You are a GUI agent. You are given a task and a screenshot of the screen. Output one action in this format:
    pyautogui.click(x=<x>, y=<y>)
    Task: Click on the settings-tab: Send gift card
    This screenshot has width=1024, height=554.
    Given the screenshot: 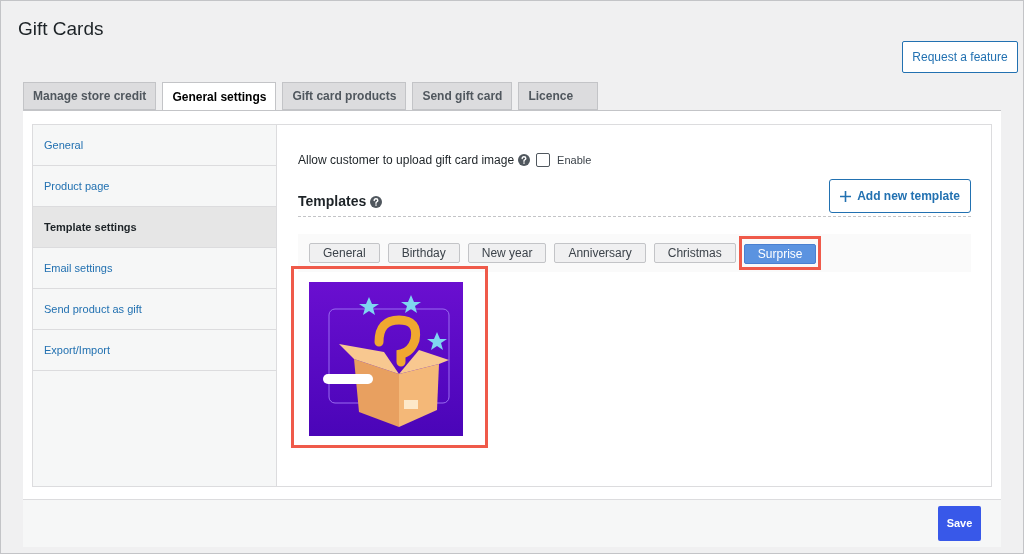 What is the action you would take?
    pyautogui.click(x=462, y=96)
    